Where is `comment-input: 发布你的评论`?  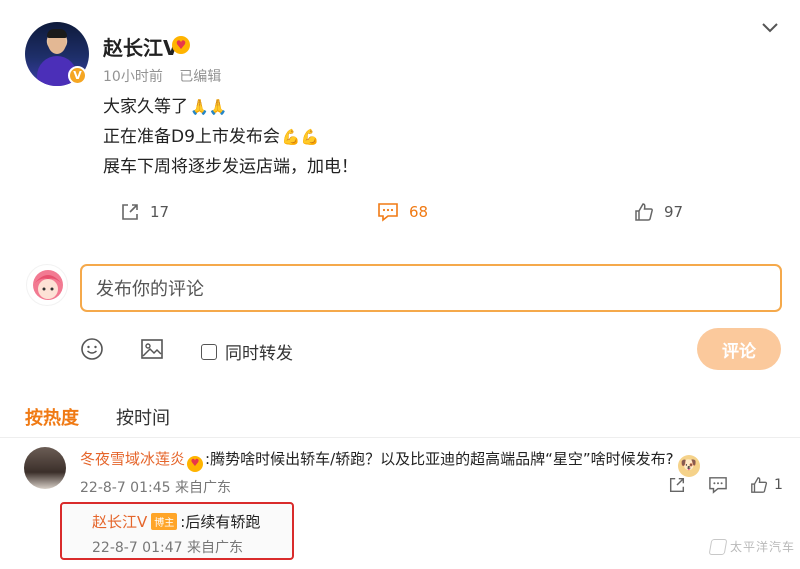
comment-input: 发布你的评论 is located at coordinates (431, 288).